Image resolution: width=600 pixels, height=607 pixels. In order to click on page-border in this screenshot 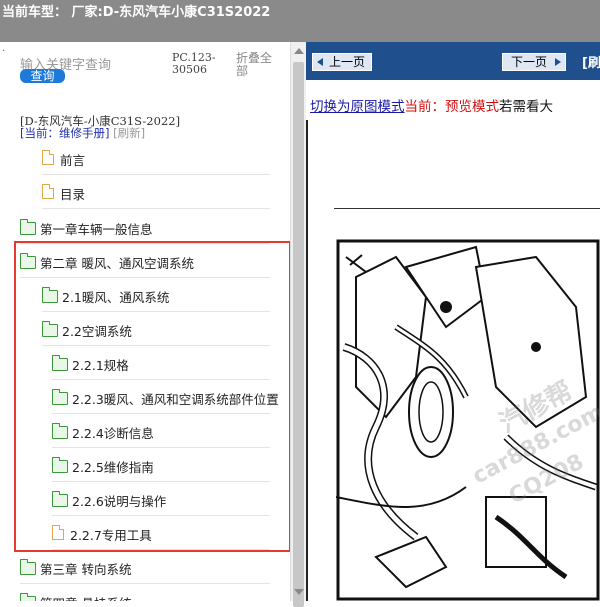, I will do `click(307, 360)`.